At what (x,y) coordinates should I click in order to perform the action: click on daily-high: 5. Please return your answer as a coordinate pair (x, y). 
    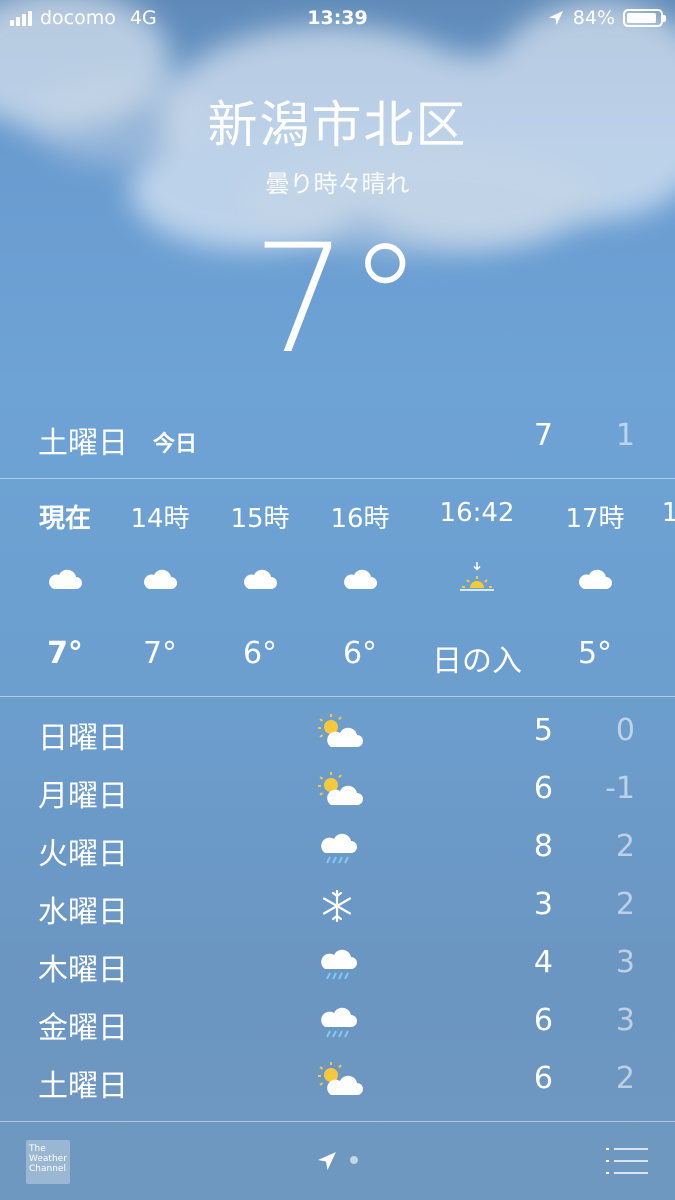
    Looking at the image, I should click on (543, 730).